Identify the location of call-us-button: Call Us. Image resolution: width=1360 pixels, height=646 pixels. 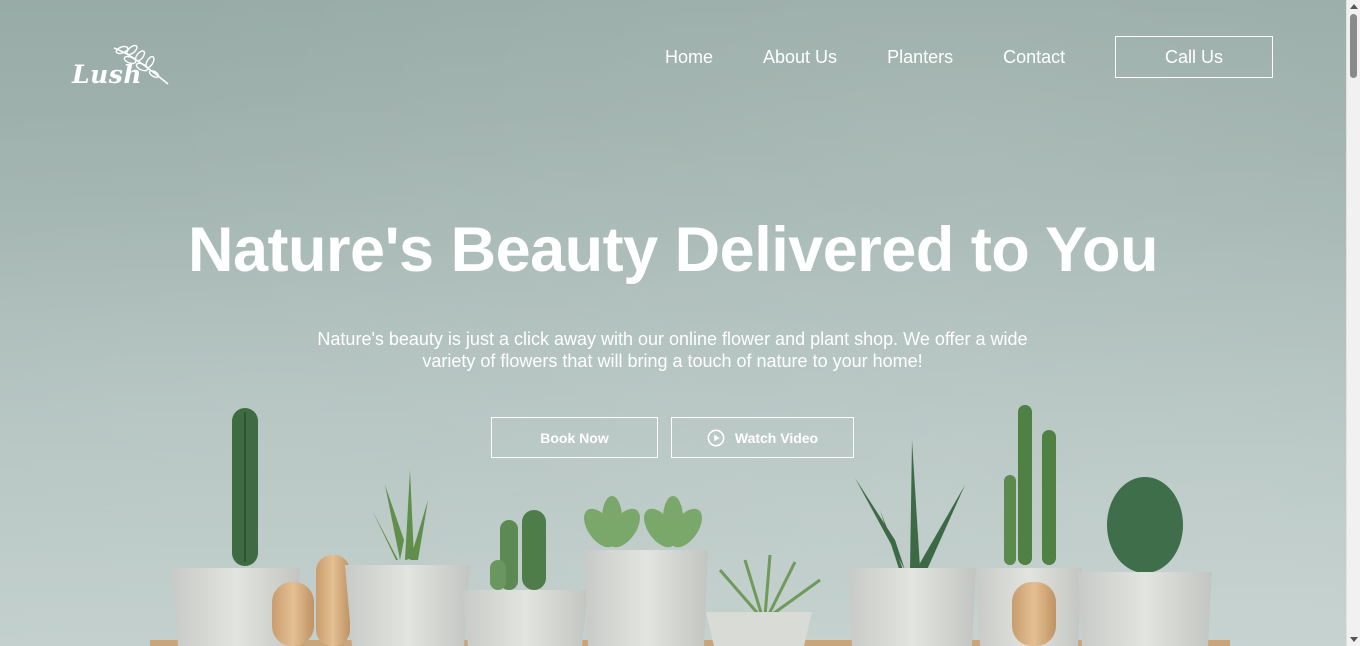
(1194, 57).